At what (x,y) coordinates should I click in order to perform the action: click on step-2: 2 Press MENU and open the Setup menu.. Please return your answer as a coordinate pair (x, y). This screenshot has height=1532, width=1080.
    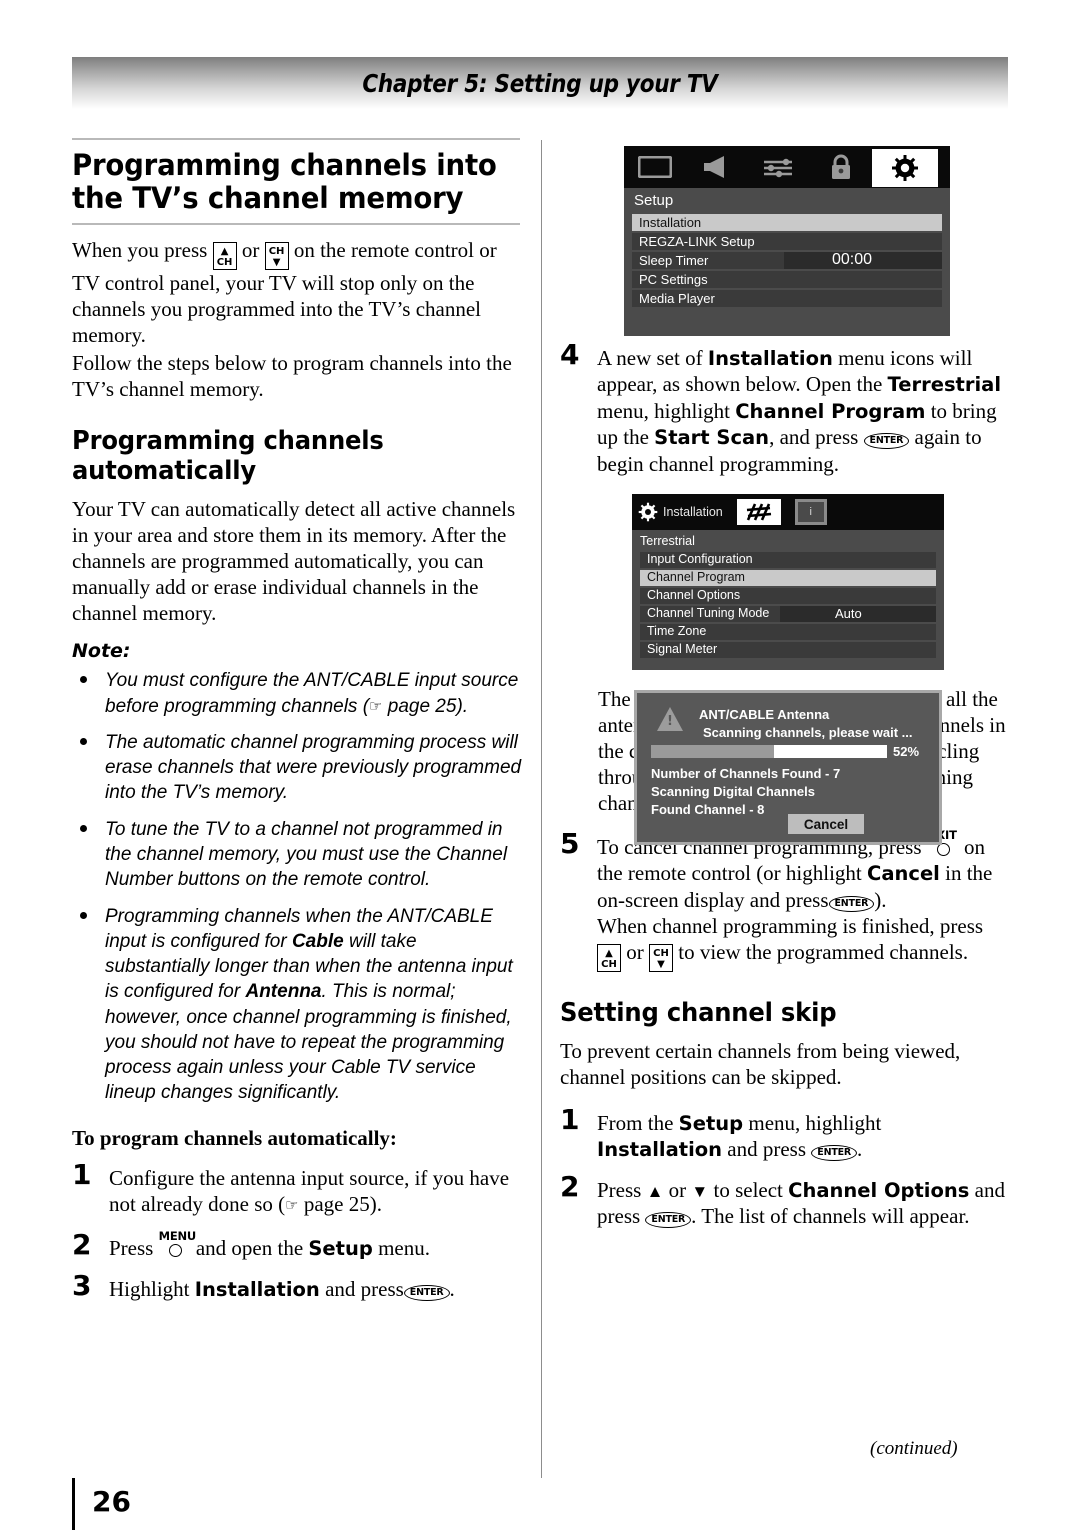
    Looking at the image, I should click on (298, 1245).